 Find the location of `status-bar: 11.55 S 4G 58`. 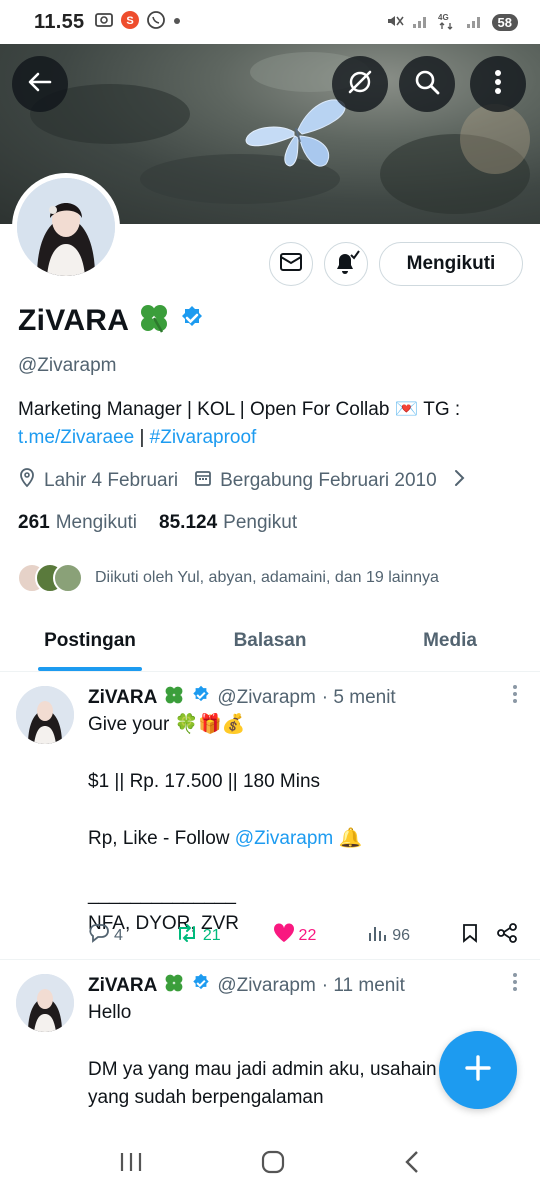

status-bar: 11.55 S 4G 58 is located at coordinates (270, 22).